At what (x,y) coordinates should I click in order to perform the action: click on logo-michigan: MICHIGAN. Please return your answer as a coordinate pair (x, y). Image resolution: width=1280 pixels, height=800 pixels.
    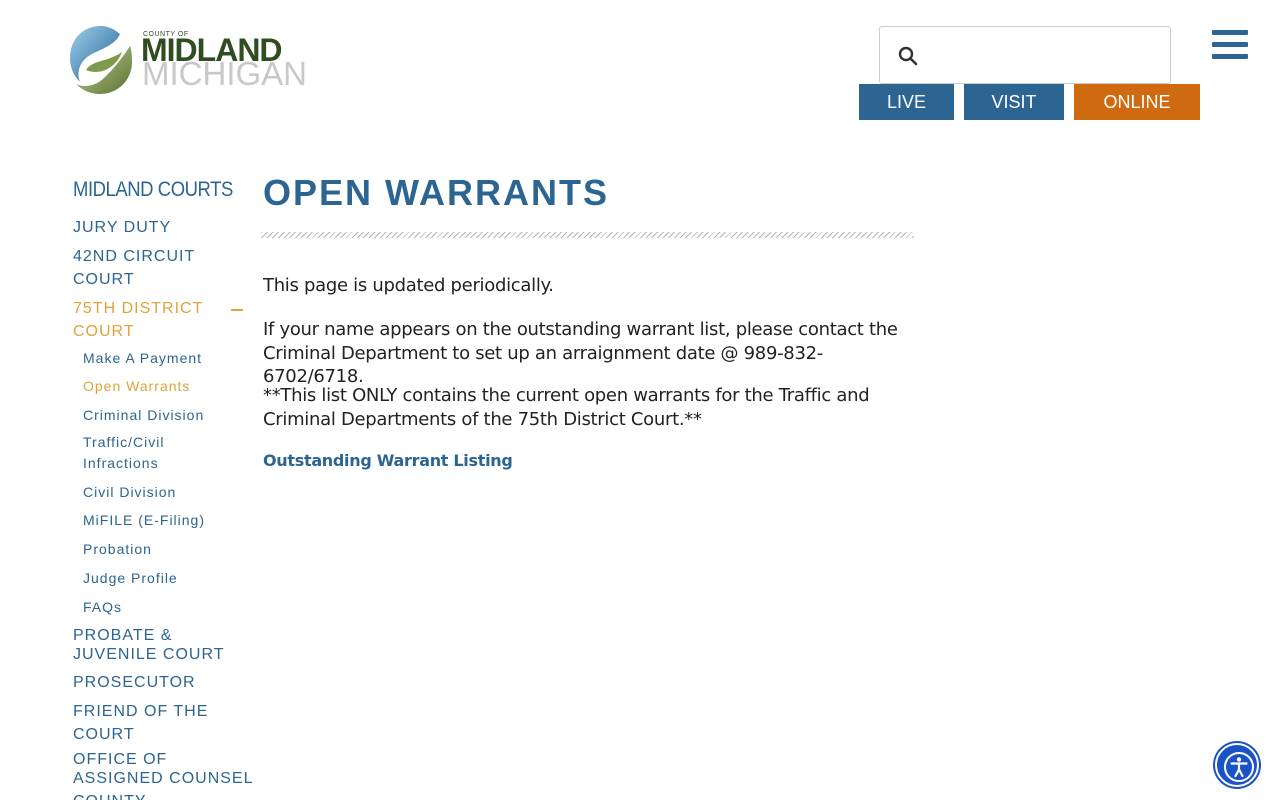
    Looking at the image, I should click on (224, 73).